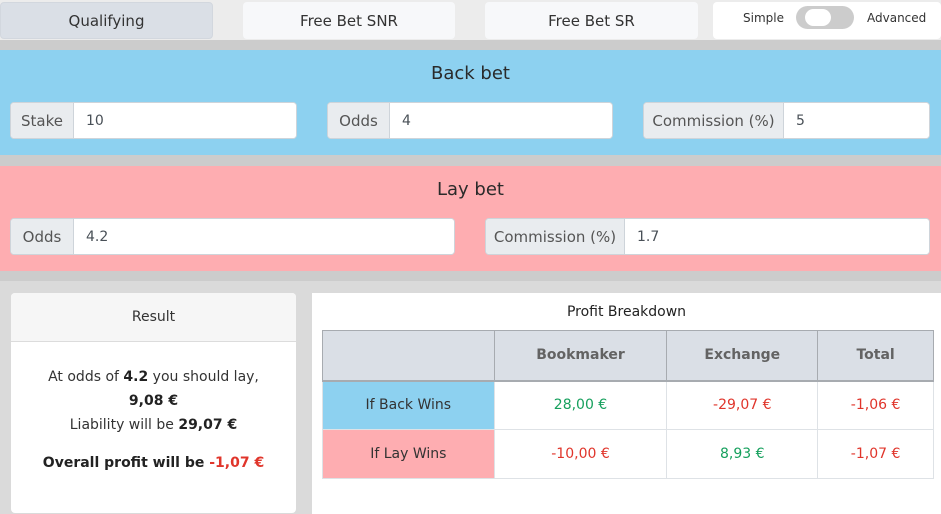  I want to click on back-odds-input, so click(501, 120).